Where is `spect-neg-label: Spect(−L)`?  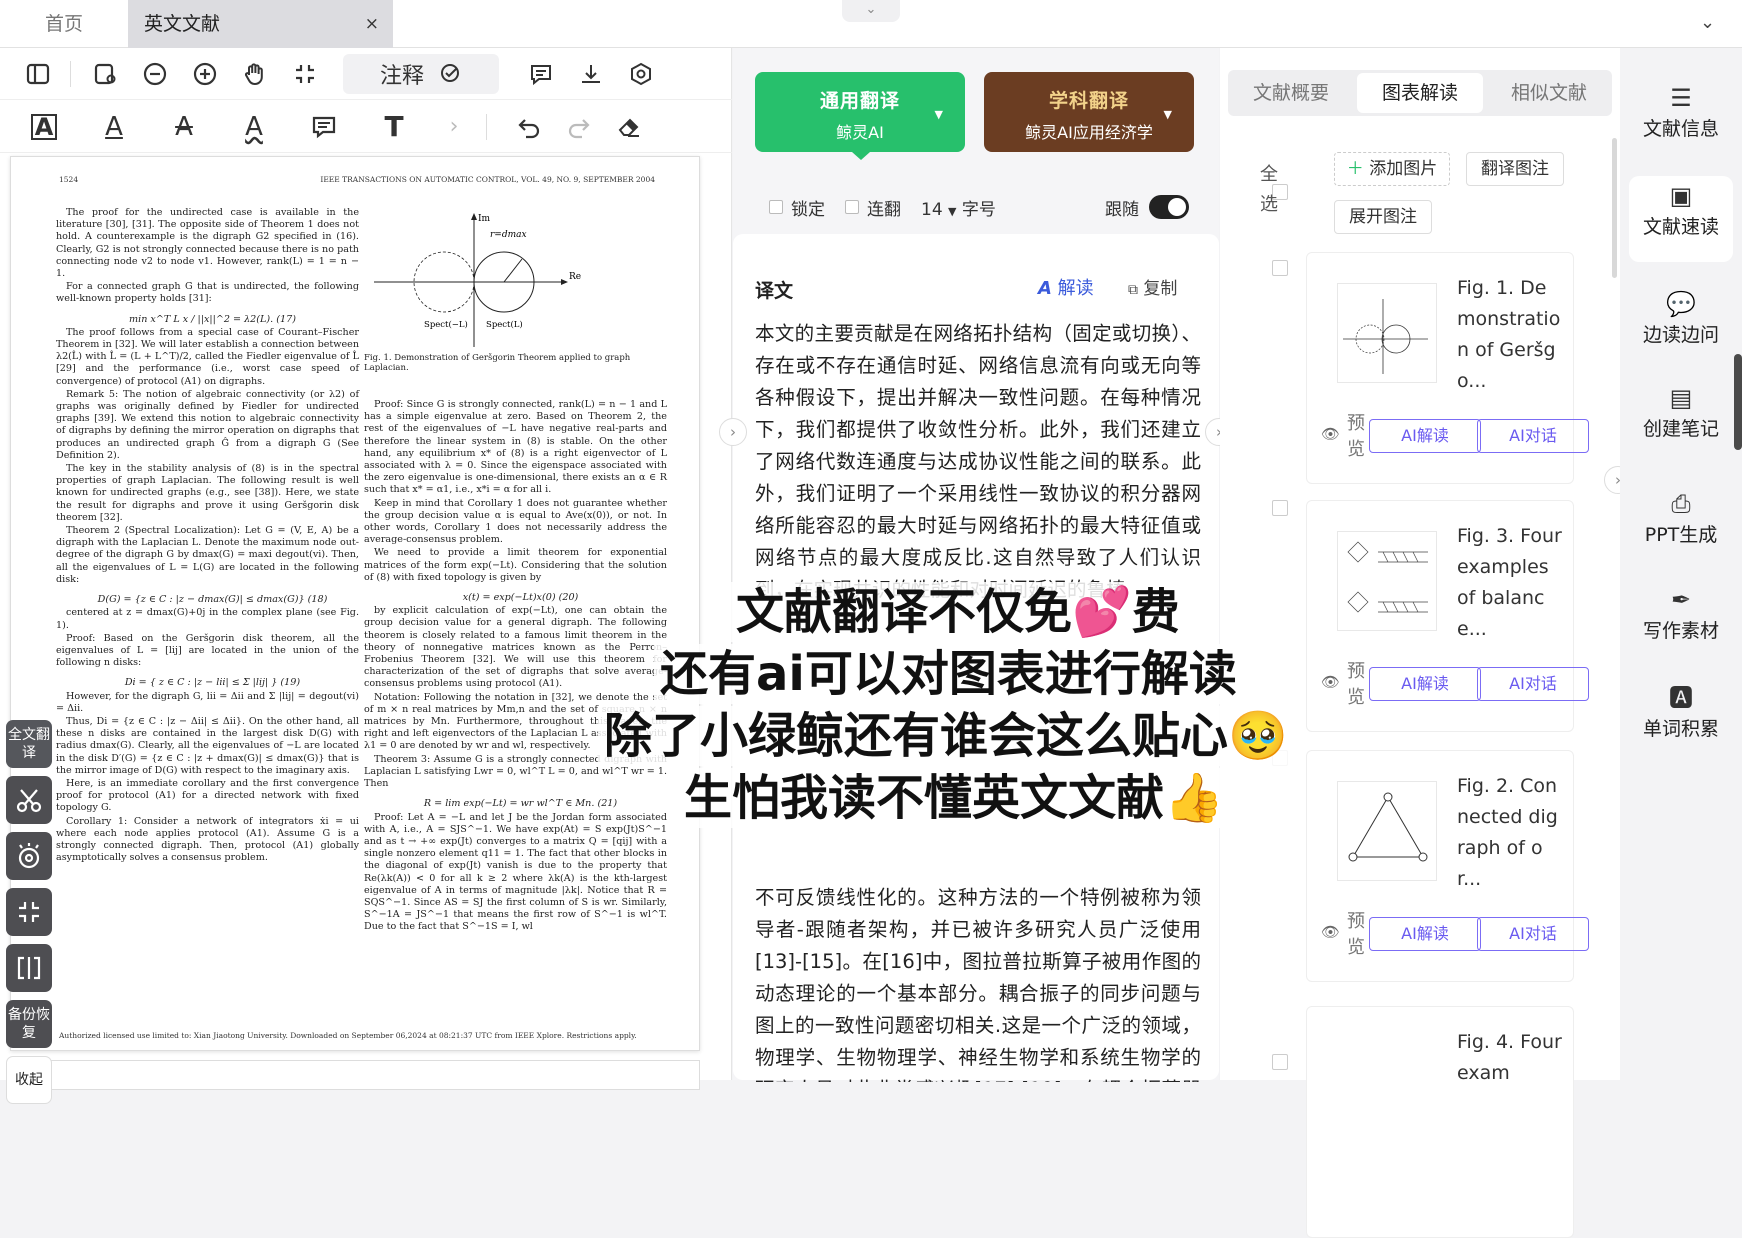 spect-neg-label: Spect(−L) is located at coordinates (446, 324).